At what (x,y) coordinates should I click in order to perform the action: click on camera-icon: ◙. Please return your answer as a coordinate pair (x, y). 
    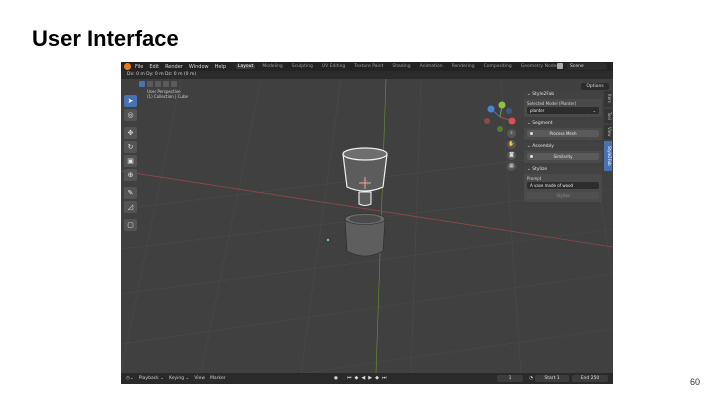
    Looking at the image, I should click on (511, 155).